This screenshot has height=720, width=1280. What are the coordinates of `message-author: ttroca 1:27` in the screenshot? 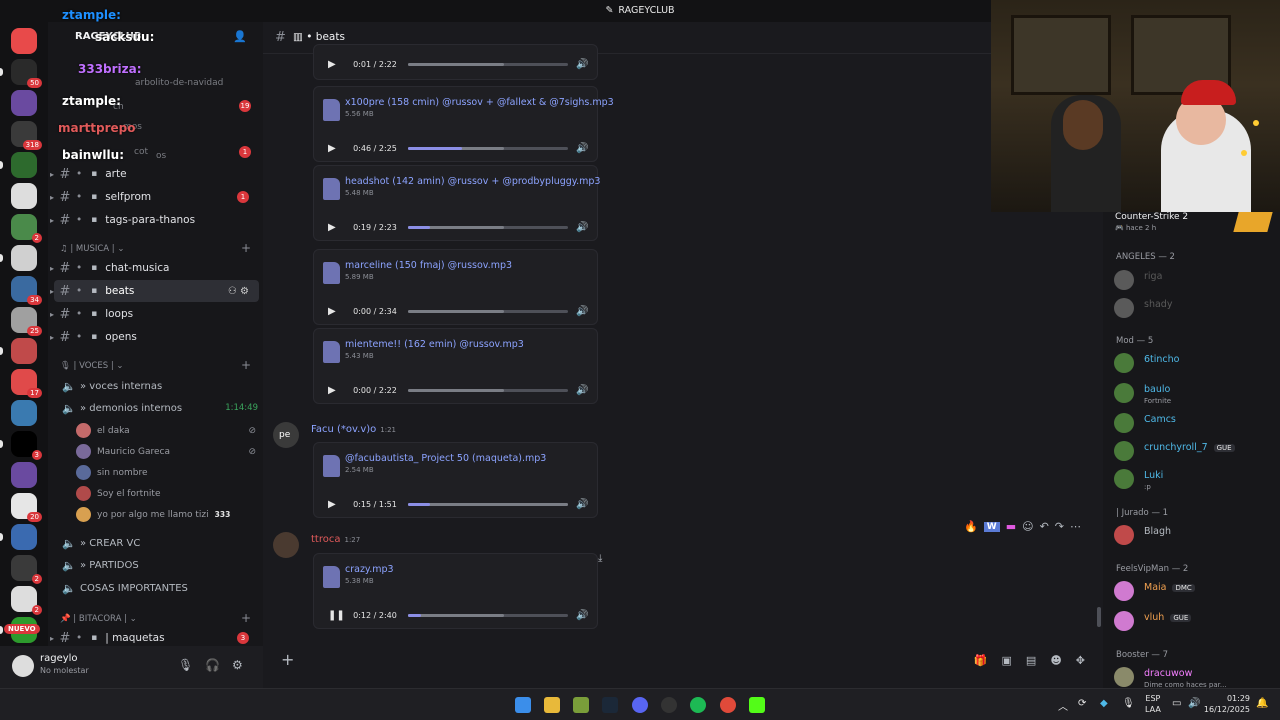 It's located at (335, 539).